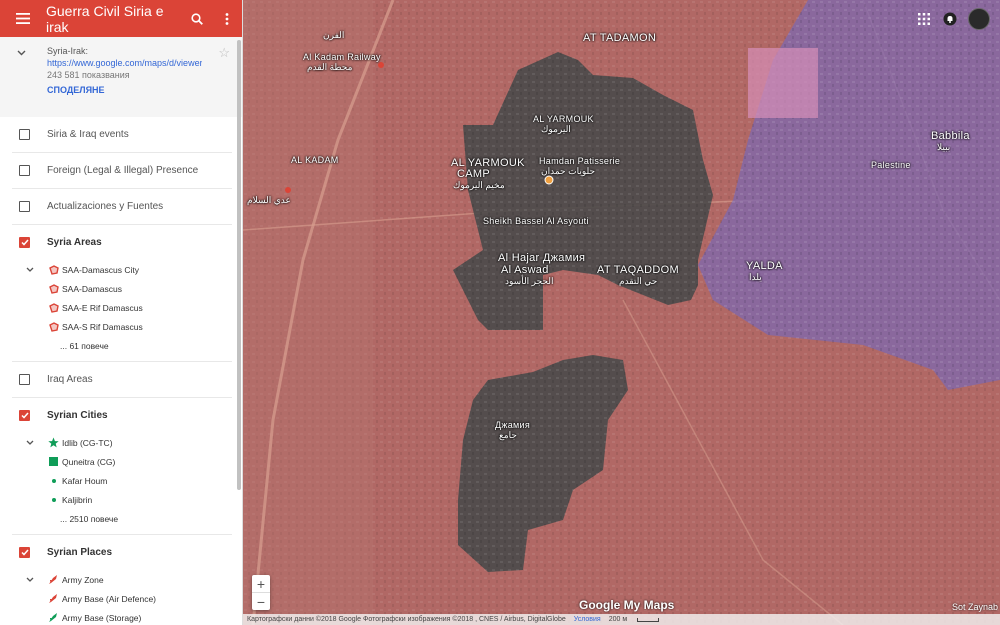 The width and height of the screenshot is (1000, 625). Describe the element at coordinates (122, 480) in the screenshot. I see `layer-item: Kafar Houm` at that location.